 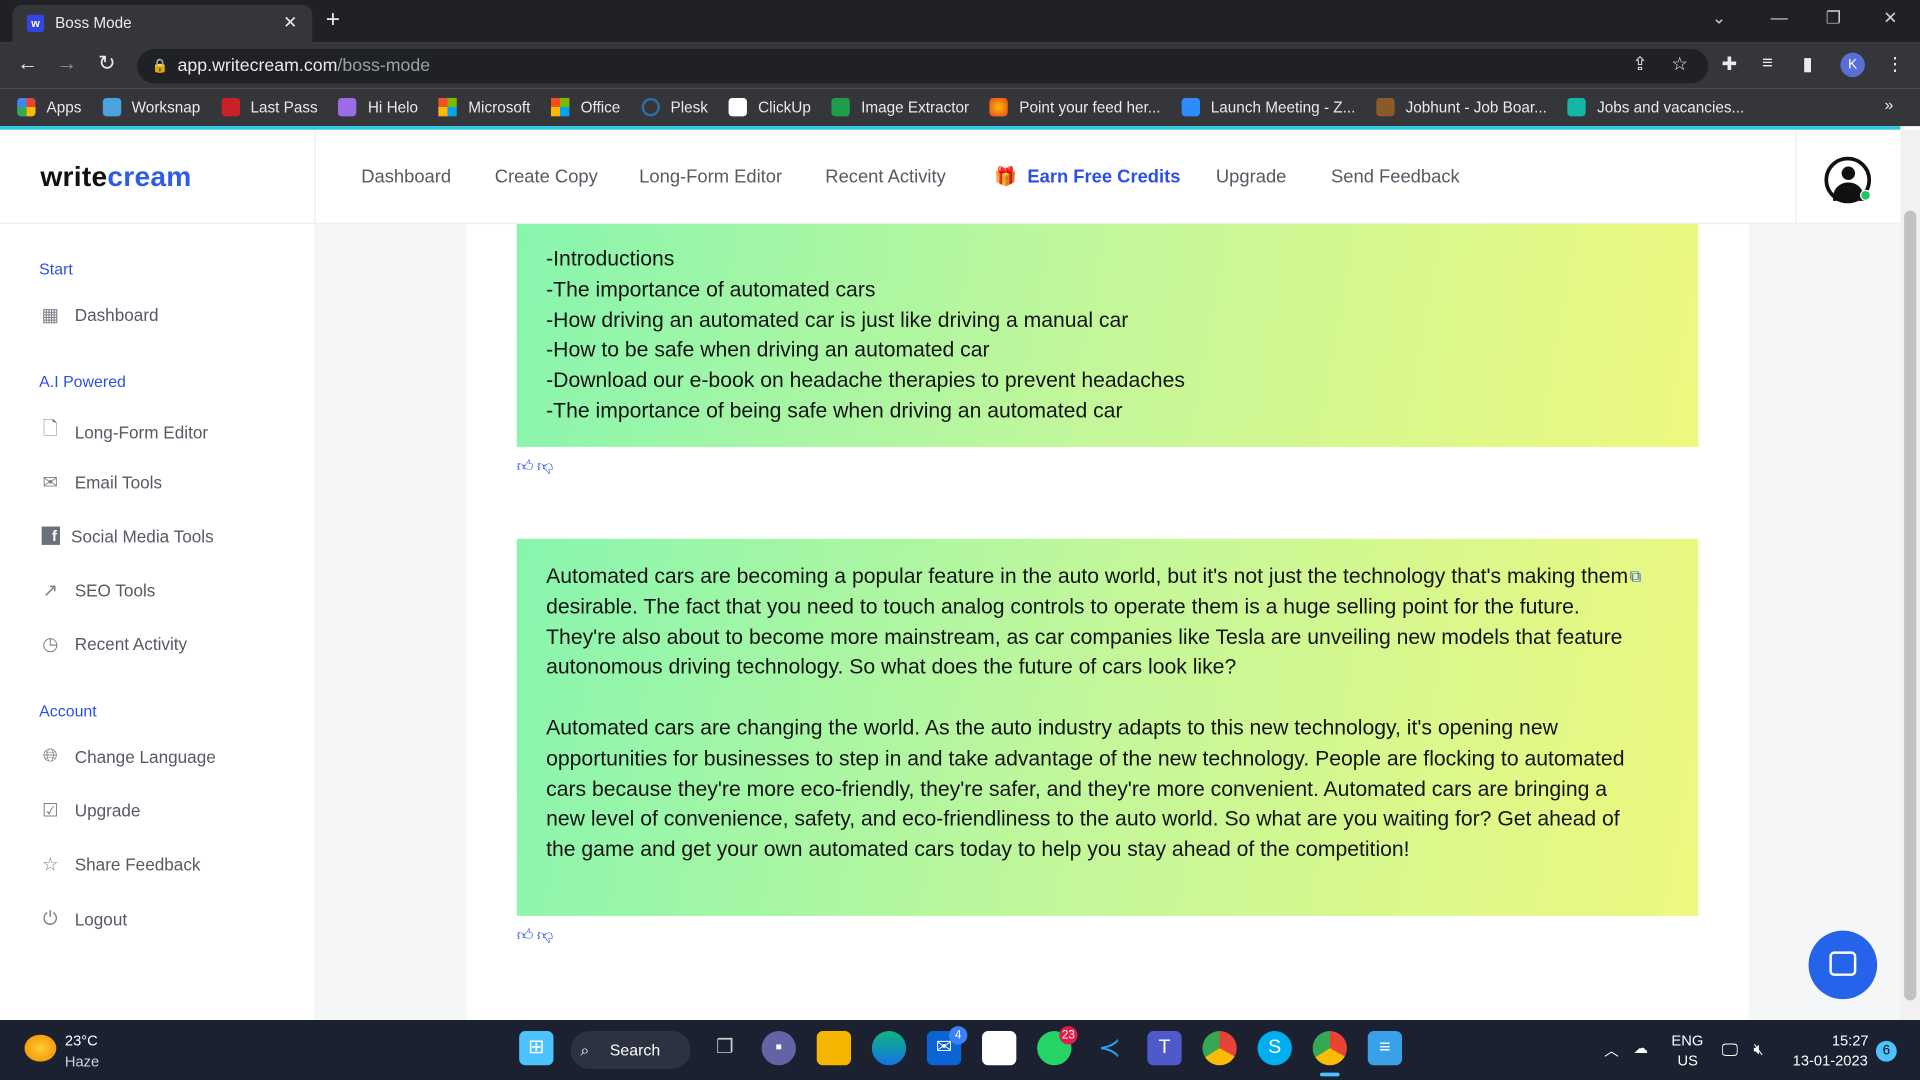 What do you see at coordinates (333, 20) in the screenshot?
I see `new-tab-button: +` at bounding box center [333, 20].